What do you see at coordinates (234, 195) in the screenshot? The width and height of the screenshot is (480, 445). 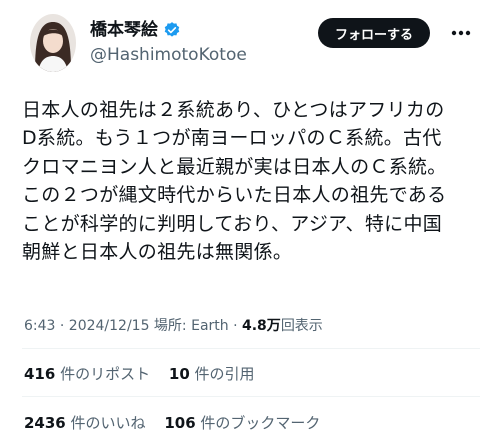 I see `tweet-line: この２つが縄文時代からいた日本人の祖先である` at bounding box center [234, 195].